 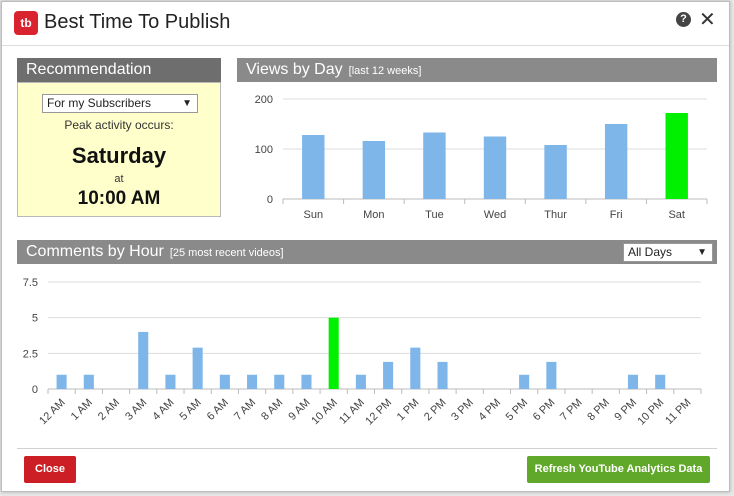 I want to click on x-tick-label: Sun, so click(x=313, y=215).